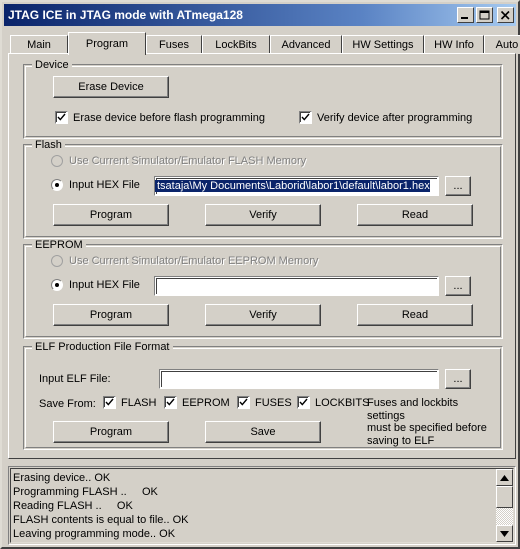  What do you see at coordinates (73, 506) in the screenshot?
I see `log-line: Reading FLASH .. OK` at bounding box center [73, 506].